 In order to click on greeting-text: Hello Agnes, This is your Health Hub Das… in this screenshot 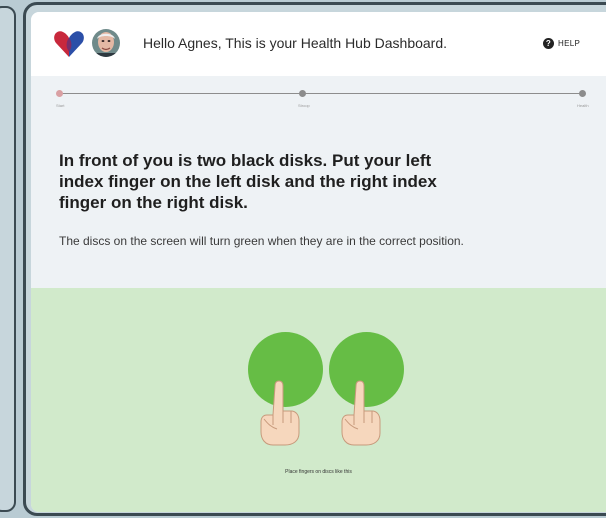, I will do `click(295, 43)`.